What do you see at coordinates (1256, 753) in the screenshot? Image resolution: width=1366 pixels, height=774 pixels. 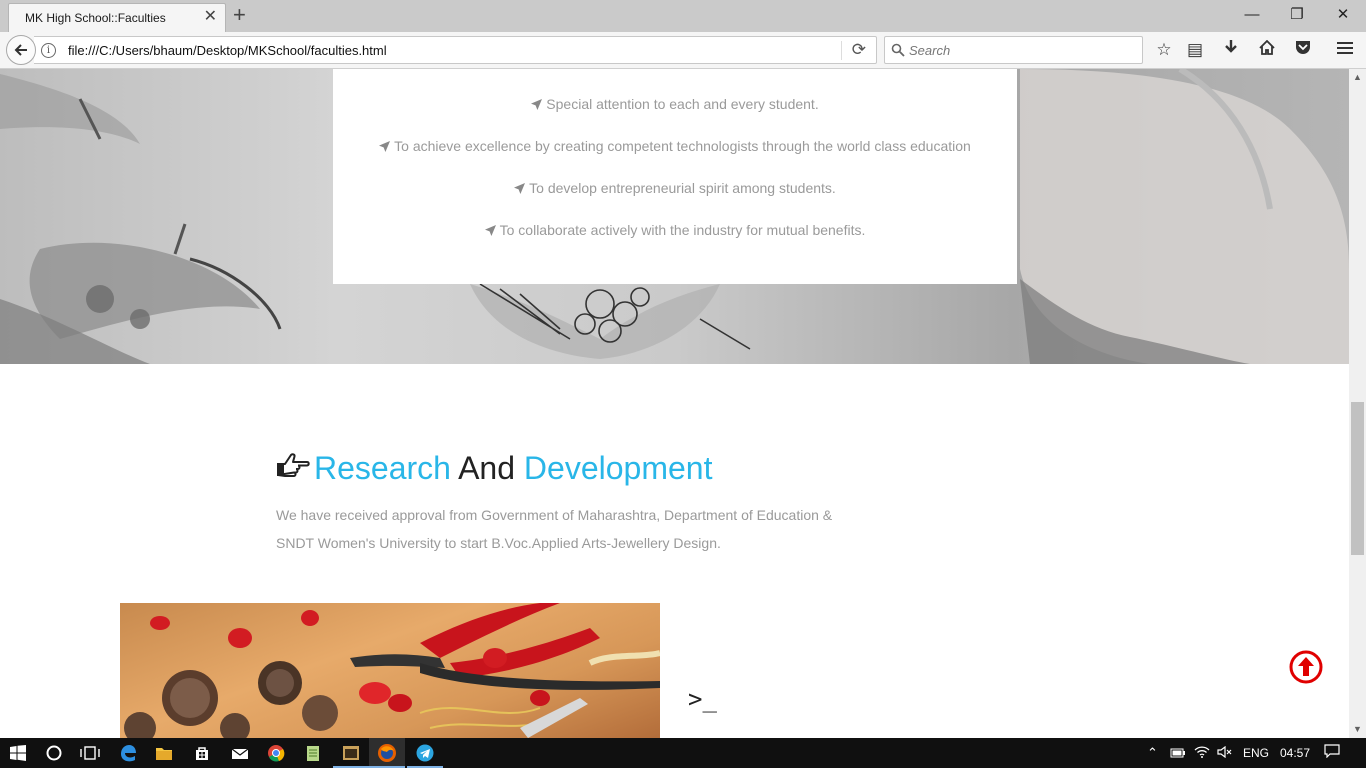 I see `language-indicator: ENG` at bounding box center [1256, 753].